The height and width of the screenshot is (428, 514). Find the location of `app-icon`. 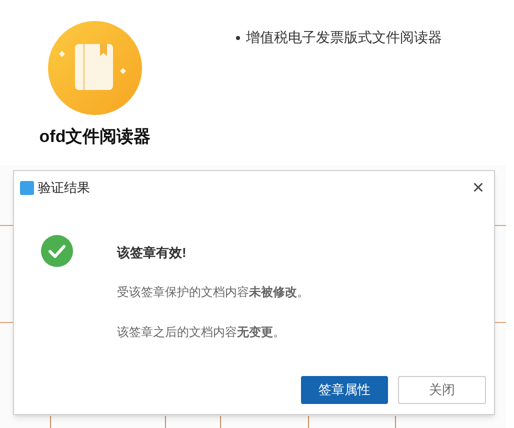

app-icon is located at coordinates (95, 68).